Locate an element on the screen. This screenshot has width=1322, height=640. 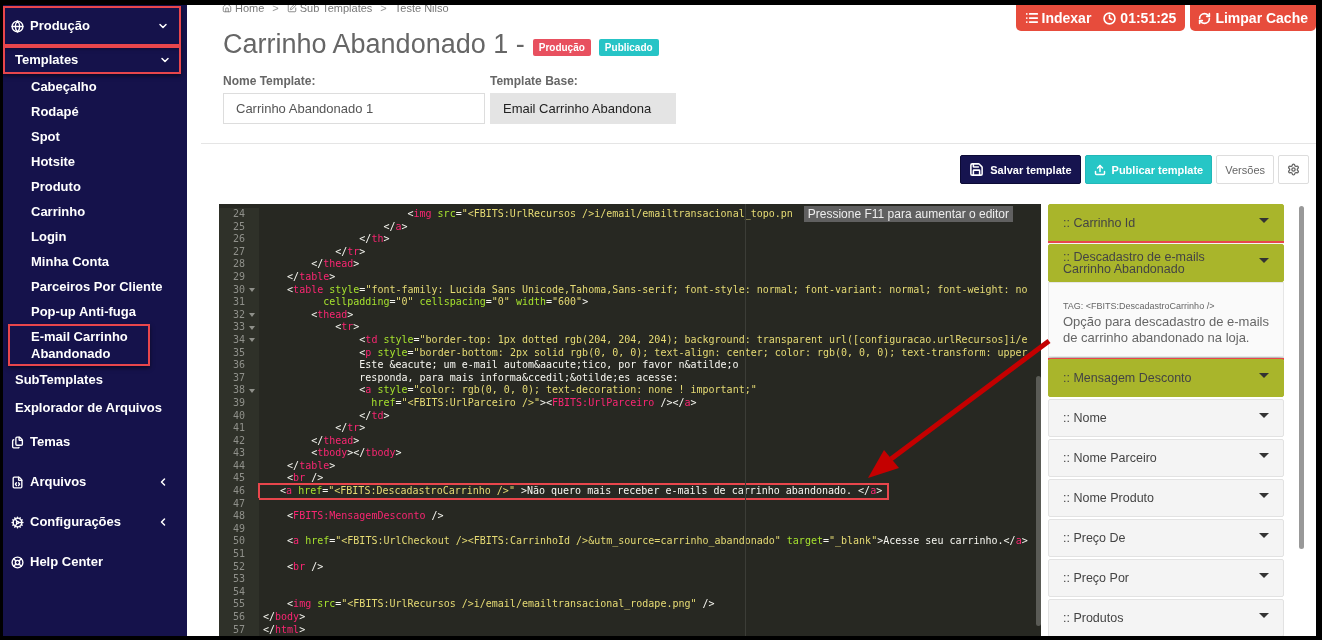
accordion-header: :: Nome is located at coordinates (1166, 418).